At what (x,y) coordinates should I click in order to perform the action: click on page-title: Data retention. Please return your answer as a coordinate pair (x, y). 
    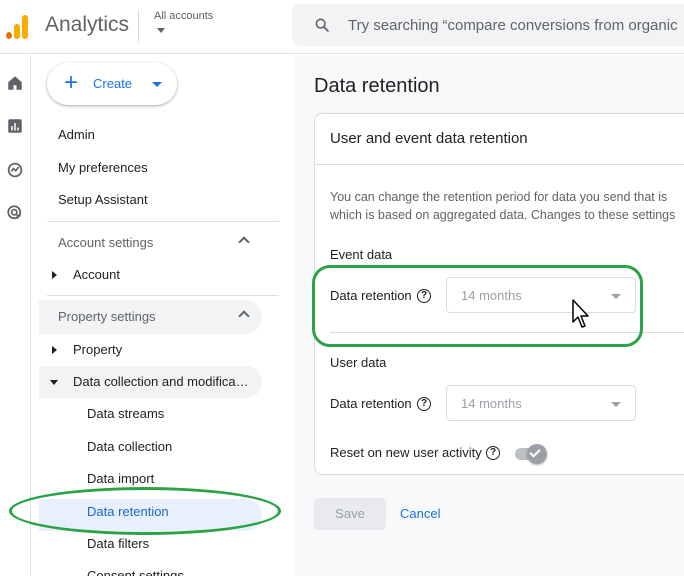
    Looking at the image, I should click on (377, 86).